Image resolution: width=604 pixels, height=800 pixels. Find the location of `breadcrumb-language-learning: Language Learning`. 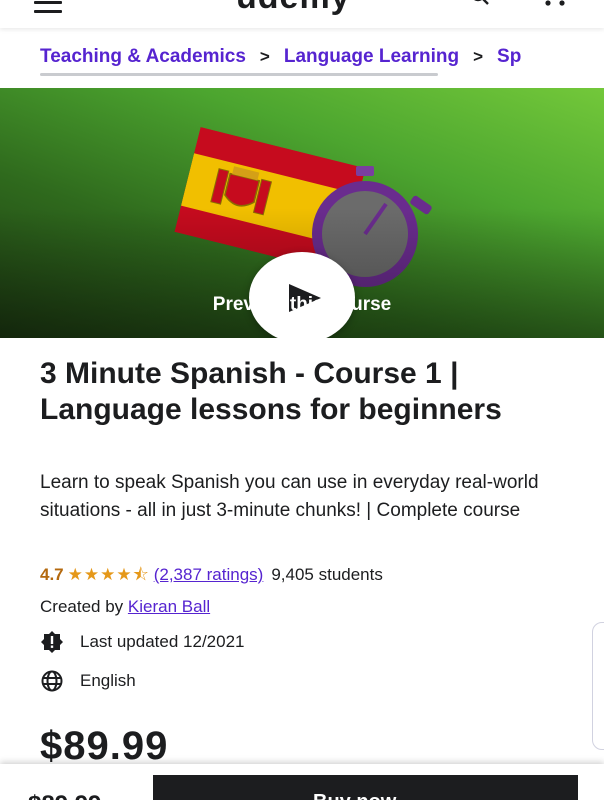

breadcrumb-language-learning: Language Learning is located at coordinates (371, 56).